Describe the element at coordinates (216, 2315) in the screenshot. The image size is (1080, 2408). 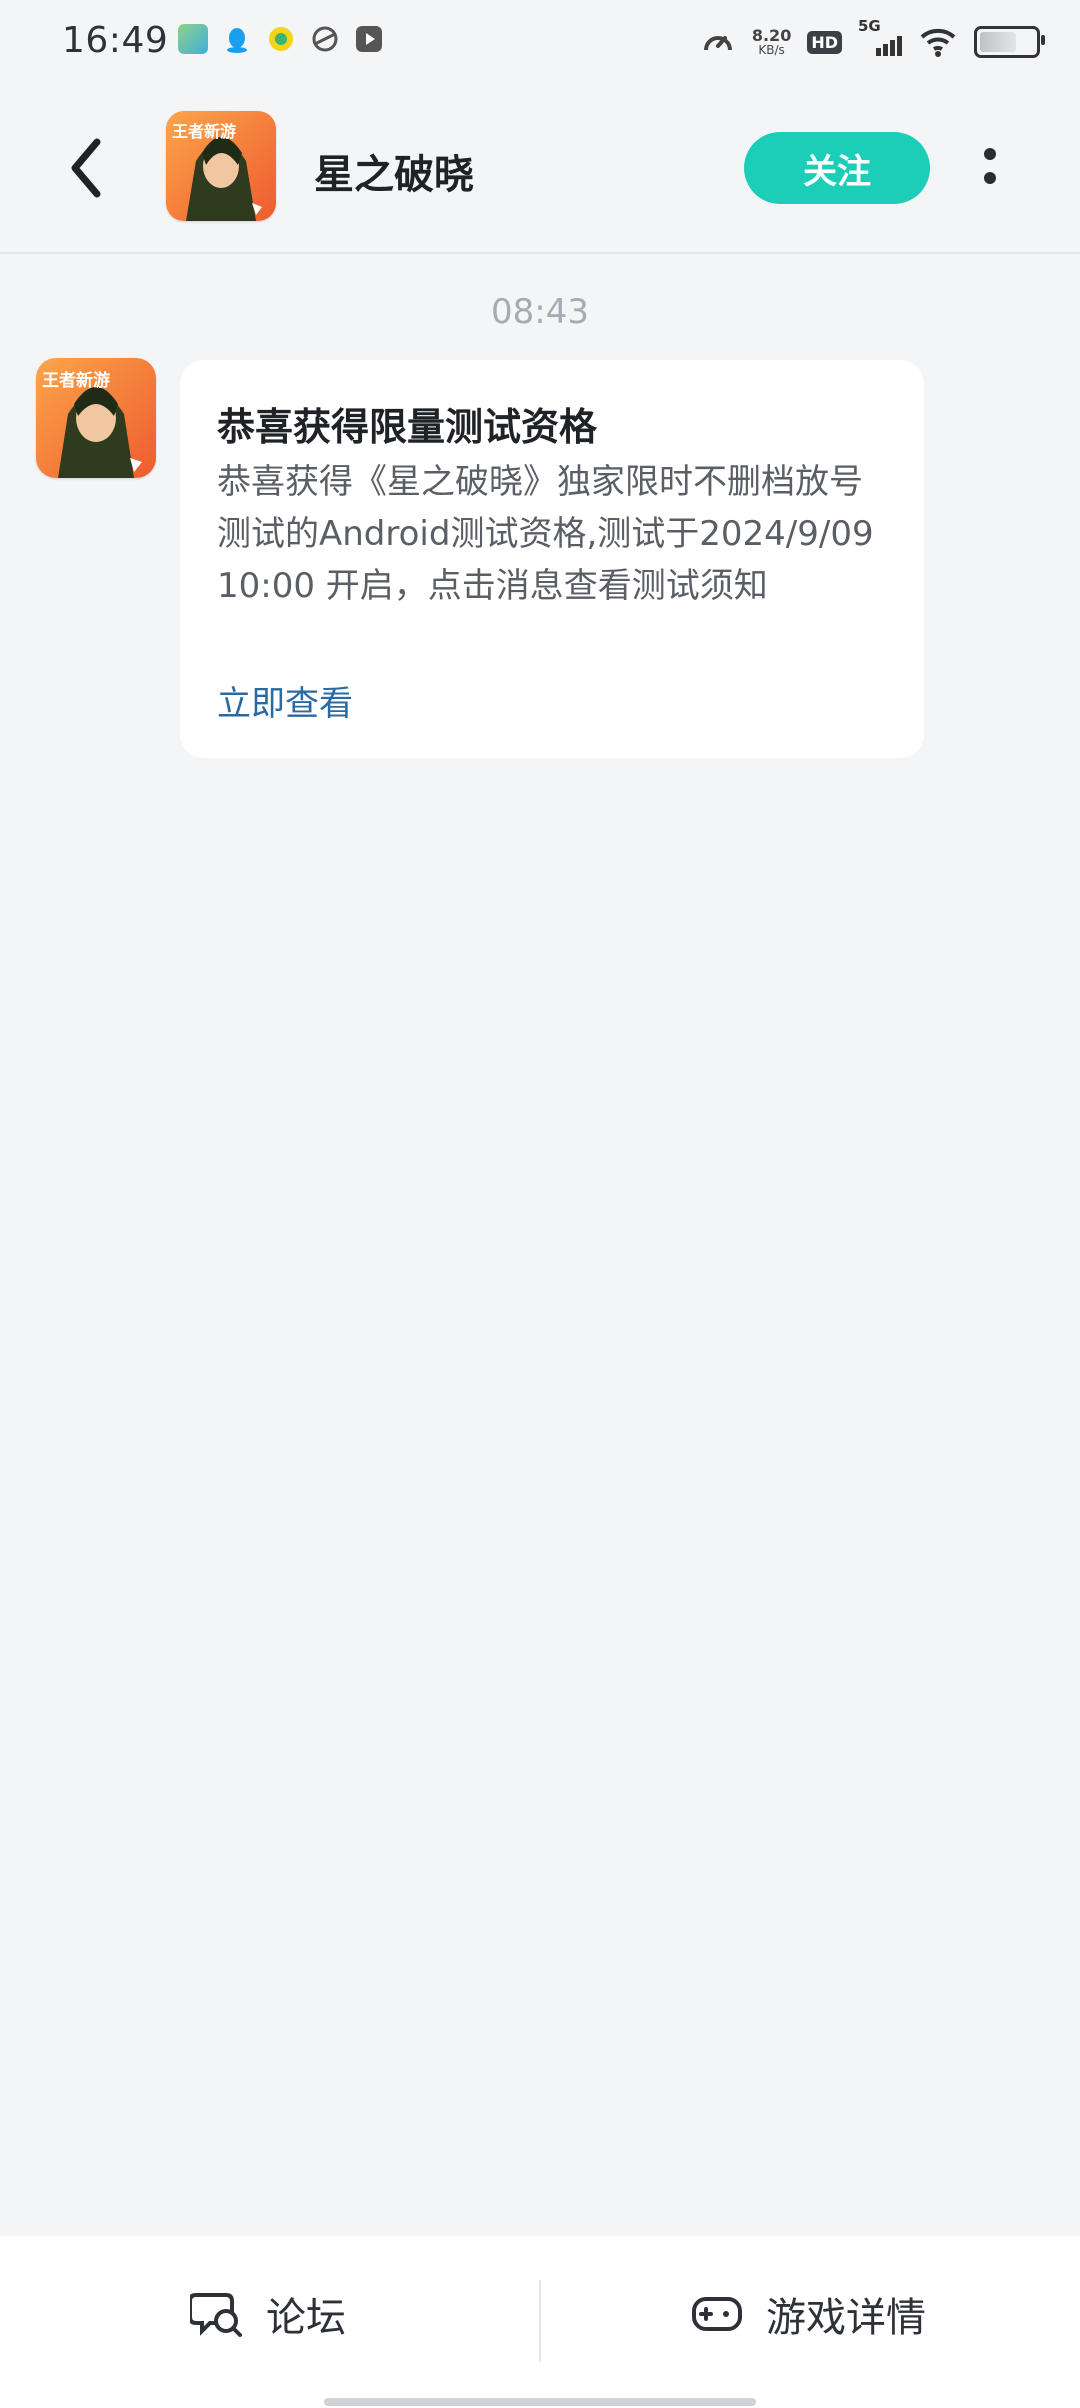
I see `forum-icon` at that location.